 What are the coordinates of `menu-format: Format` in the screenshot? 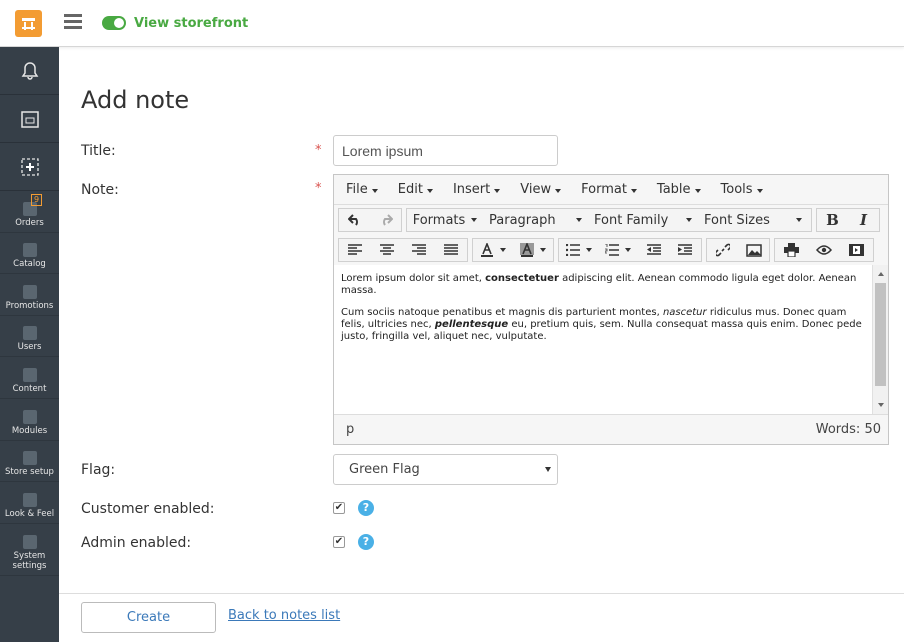 It's located at (609, 189).